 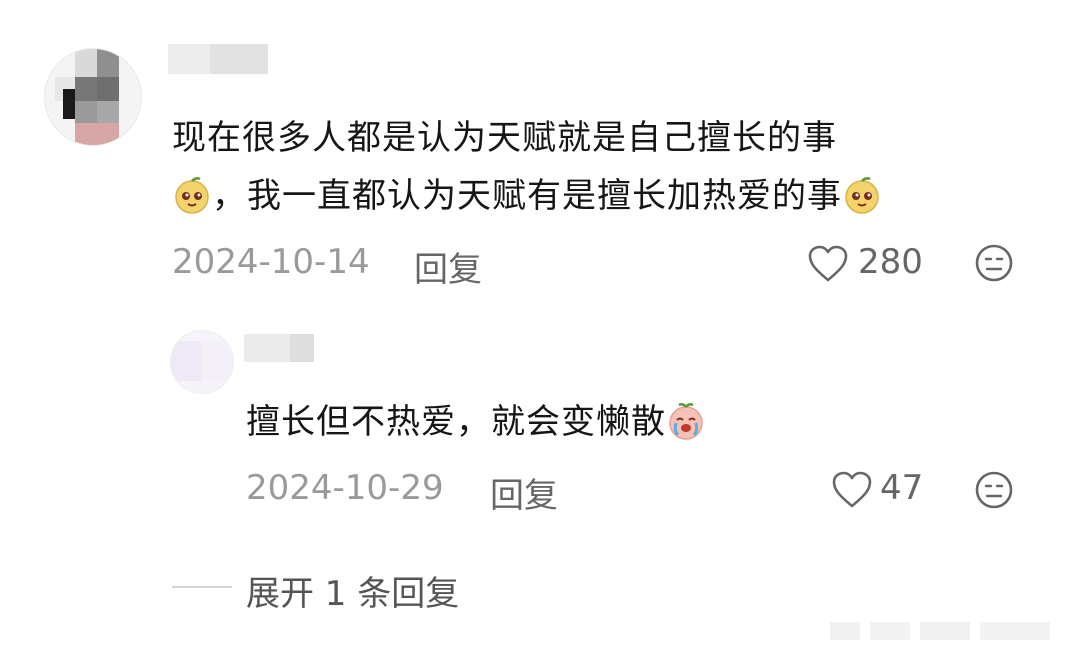 I want to click on comment-text-line-2-content: ，我一直都认为天赋有是擅长加热爱的事, so click(x=527, y=196).